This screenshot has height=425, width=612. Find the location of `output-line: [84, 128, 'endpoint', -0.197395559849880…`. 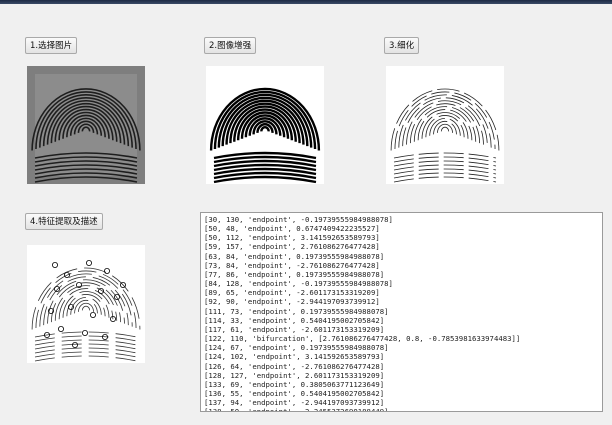

output-line: [84, 128, 'endpoint', -0.197395559849880… is located at coordinates (298, 284).